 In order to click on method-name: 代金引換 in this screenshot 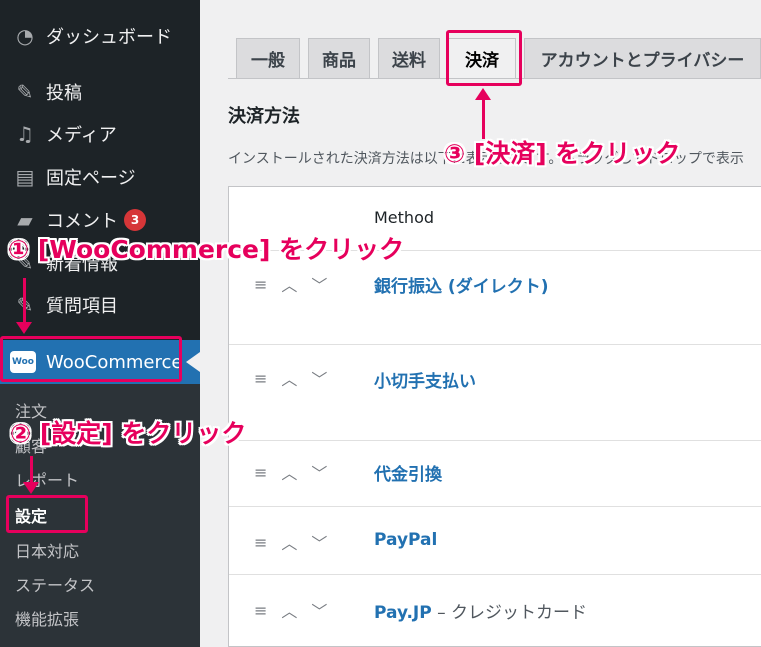, I will do `click(408, 475)`.